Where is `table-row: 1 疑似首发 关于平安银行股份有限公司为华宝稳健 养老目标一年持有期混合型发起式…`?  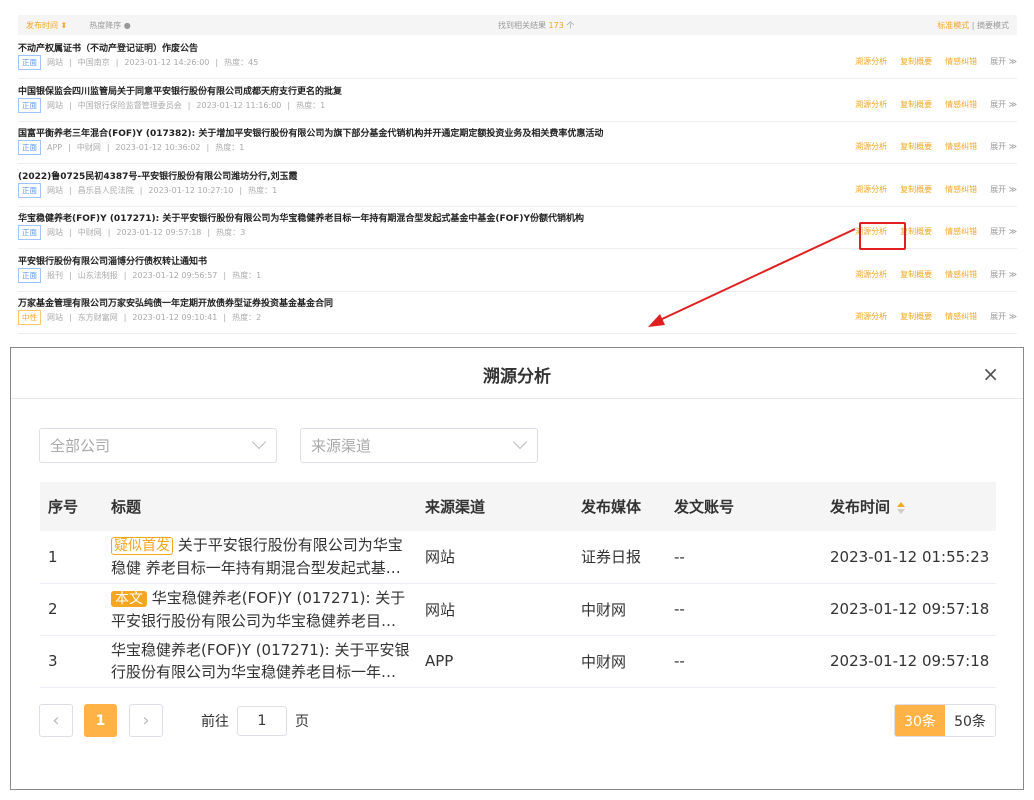 table-row: 1 疑似首发 关于平安银行股份有限公司为华宝稳健 养老目标一年持有期混合型发起式… is located at coordinates (518, 557).